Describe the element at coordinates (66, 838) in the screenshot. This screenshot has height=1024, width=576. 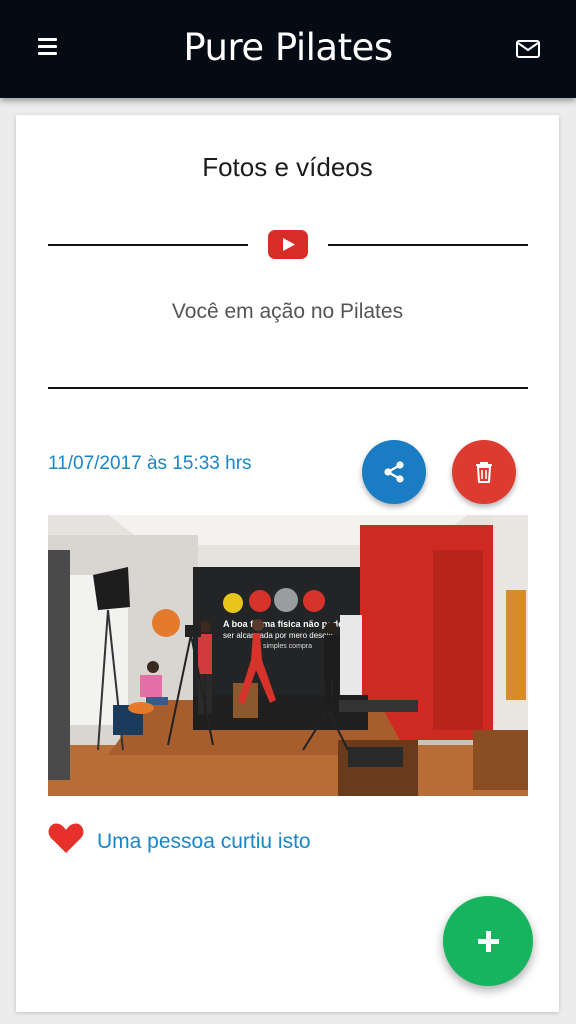
I see `heart-icon` at that location.